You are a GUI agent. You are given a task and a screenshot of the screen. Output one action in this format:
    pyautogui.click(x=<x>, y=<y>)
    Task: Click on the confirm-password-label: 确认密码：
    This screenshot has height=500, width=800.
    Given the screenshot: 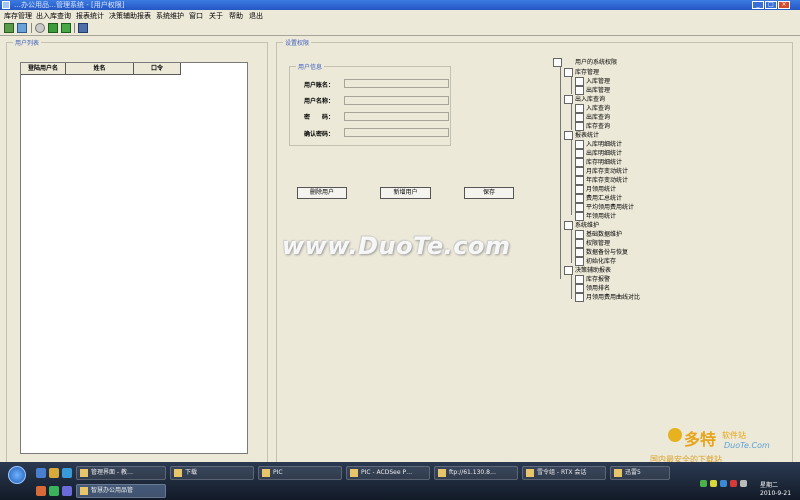 What is the action you would take?
    pyautogui.click(x=319, y=134)
    